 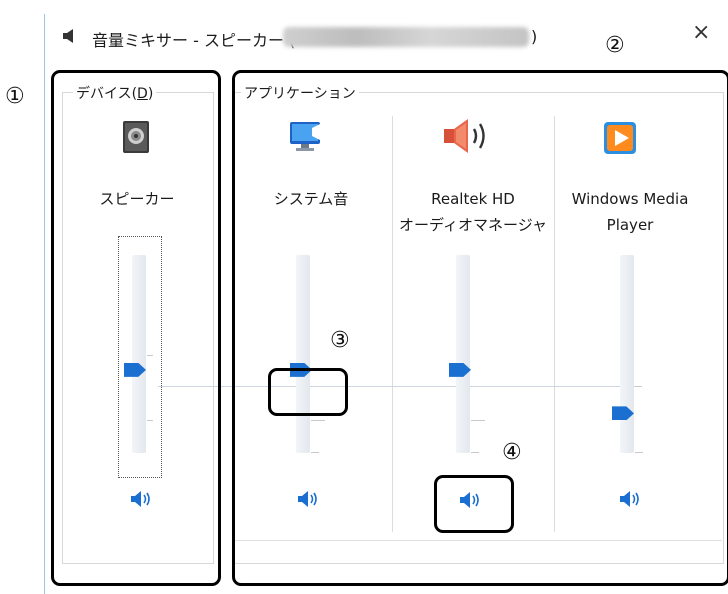 What do you see at coordinates (512, 452) in the screenshot?
I see `callout-number-4: ④` at bounding box center [512, 452].